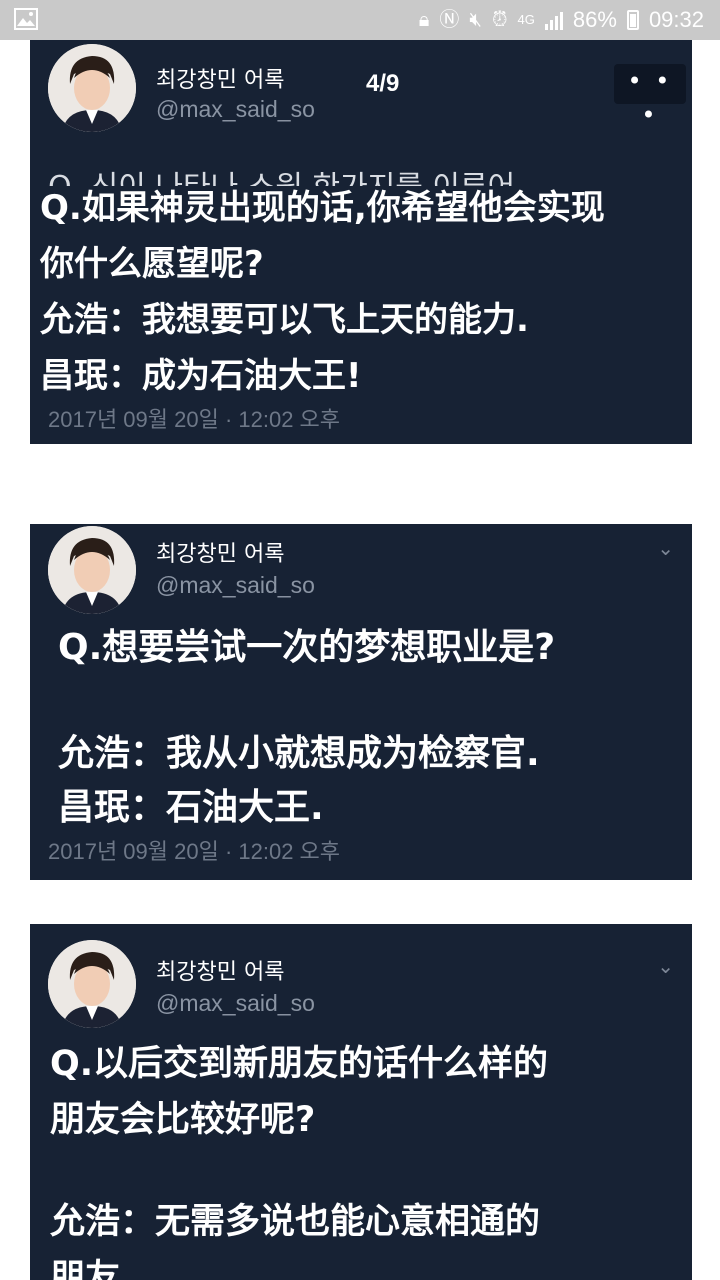 The height and width of the screenshot is (1280, 720). Describe the element at coordinates (449, 20) in the screenshot. I see `nfc-icon: Ⓝ` at that location.